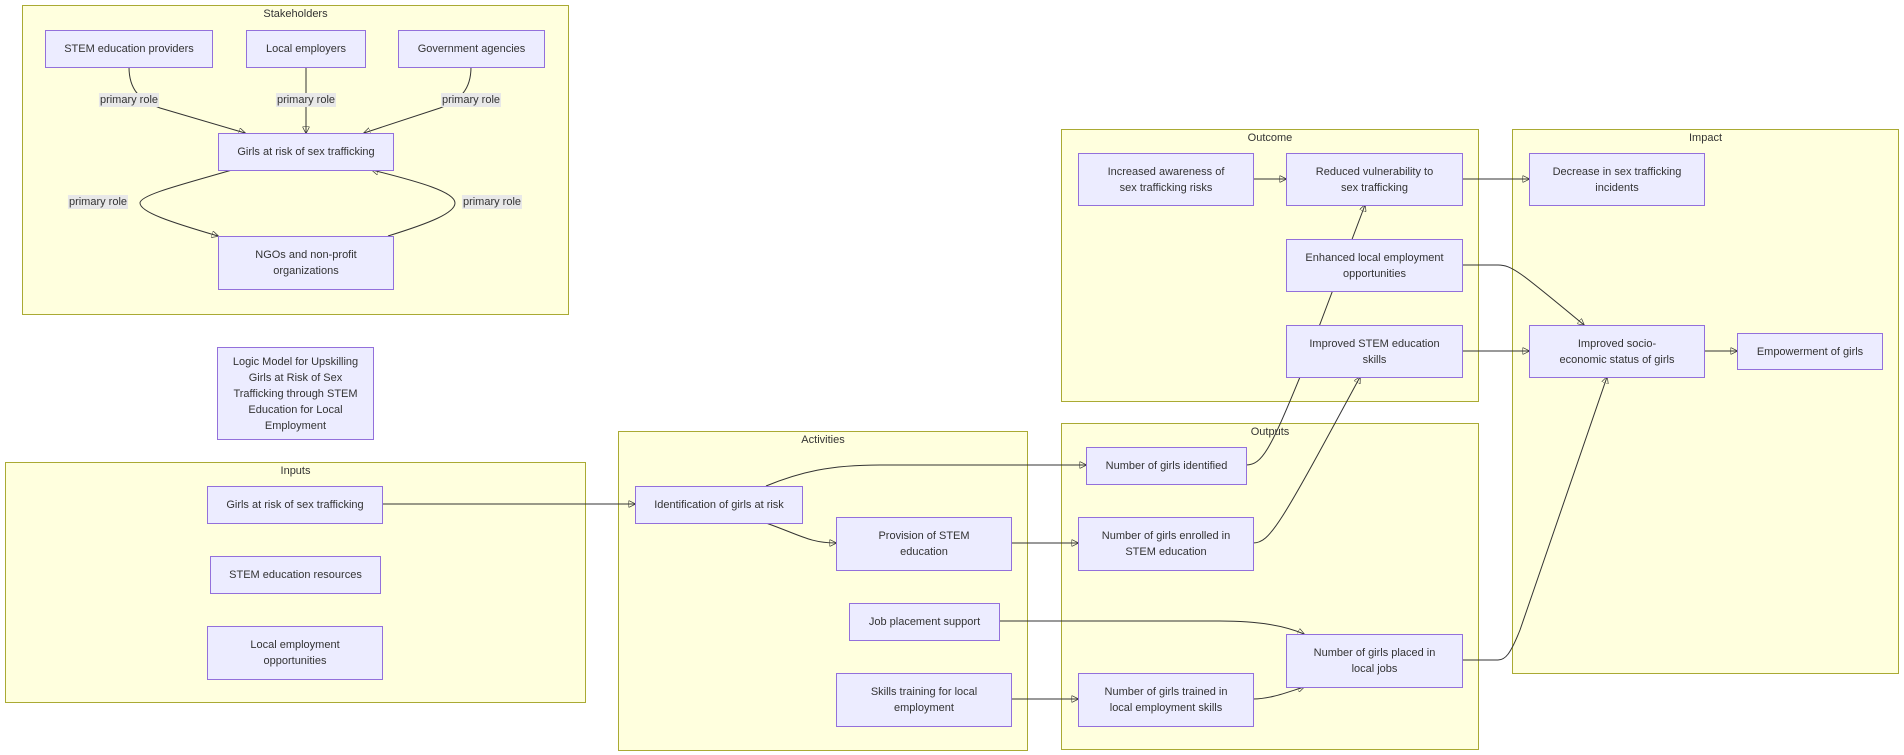  I want to click on node-reduced-vulnerability: Reduced vulnerability to sex trafficking, so click(1374, 179).